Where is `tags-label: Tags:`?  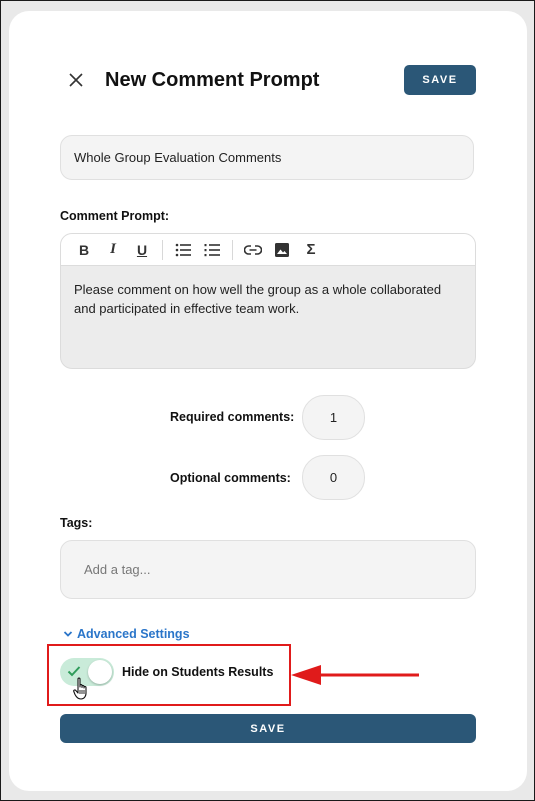 tags-label: Tags: is located at coordinates (76, 523).